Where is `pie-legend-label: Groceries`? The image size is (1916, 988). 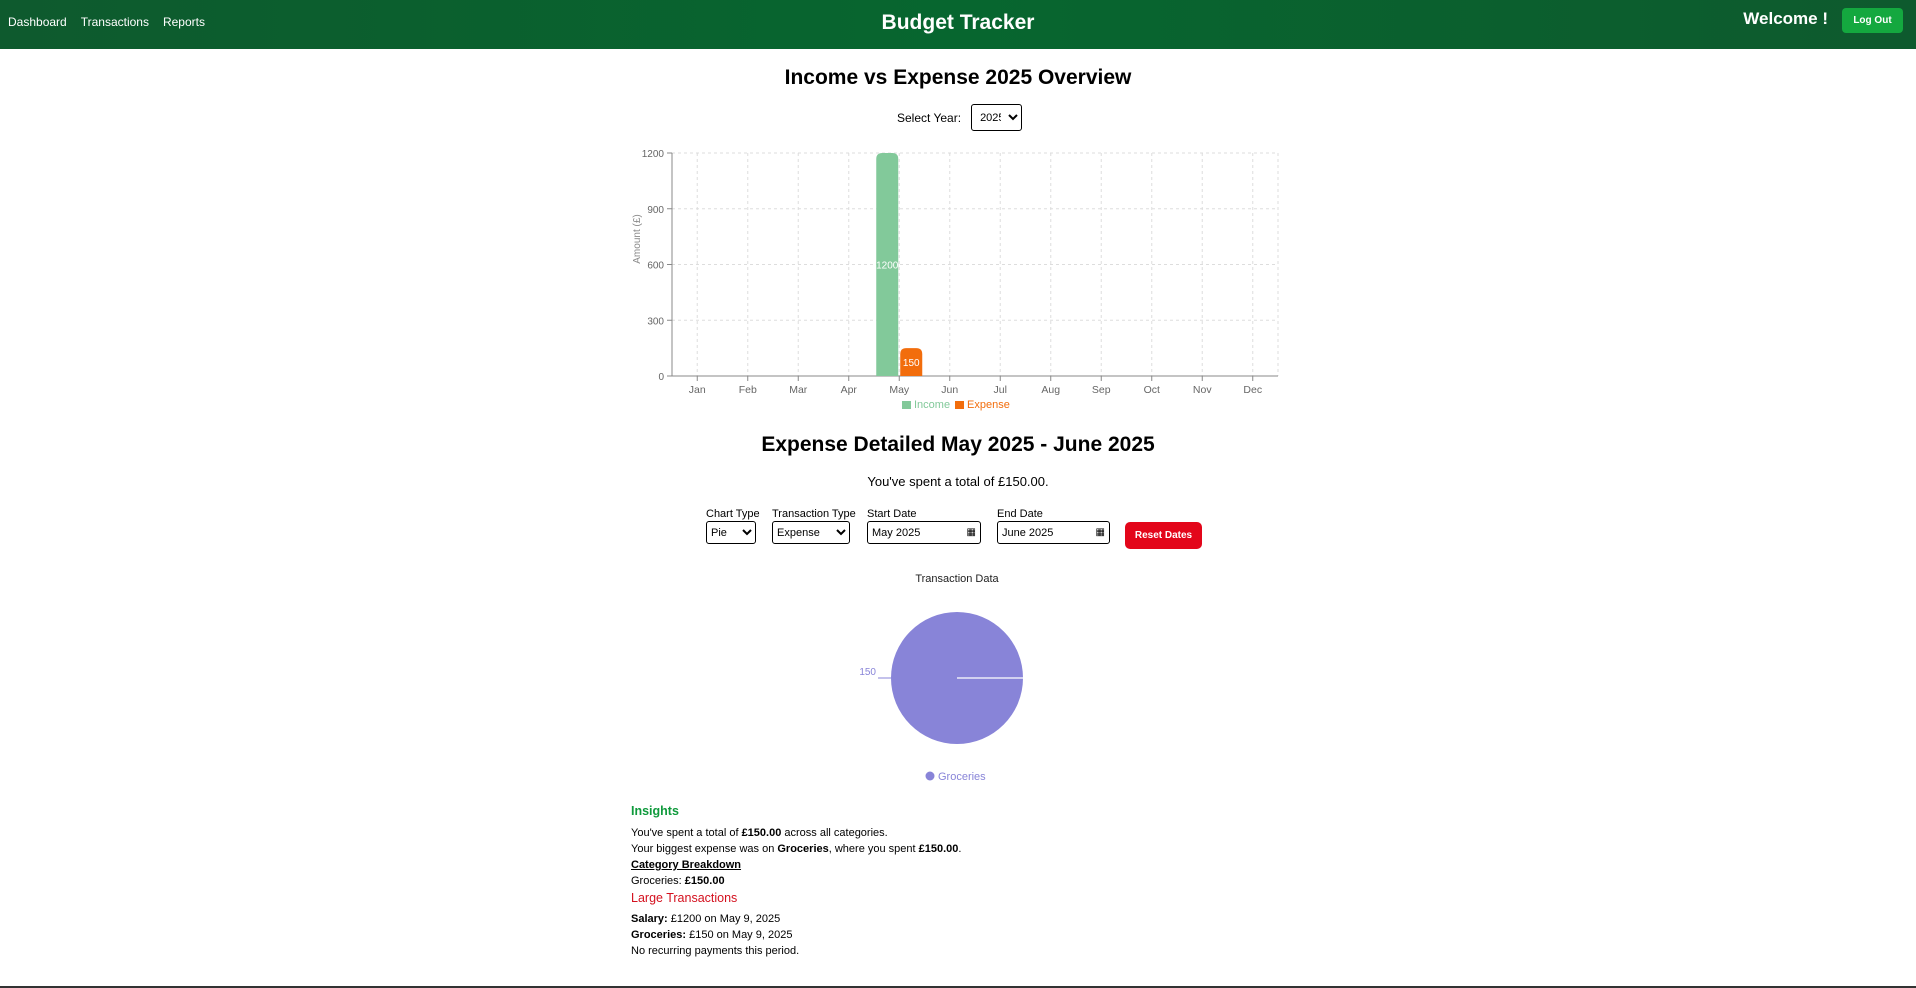
pie-legend-label: Groceries is located at coordinates (962, 777).